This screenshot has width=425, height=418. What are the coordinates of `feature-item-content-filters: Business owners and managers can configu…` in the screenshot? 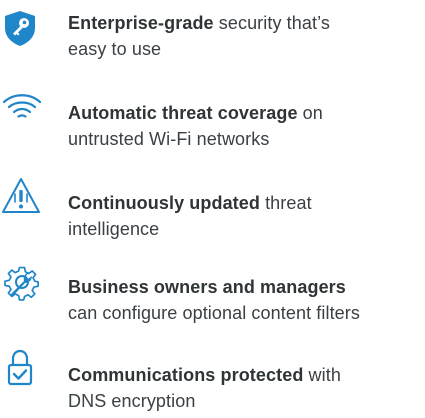 It's located at (212, 292).